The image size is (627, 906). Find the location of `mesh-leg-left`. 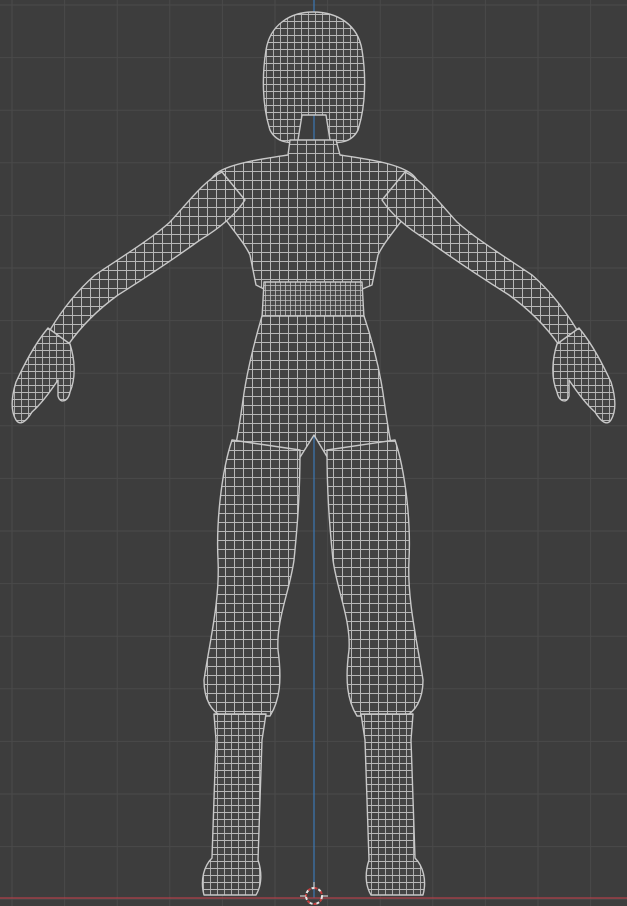

mesh-leg-left is located at coordinates (252, 578).